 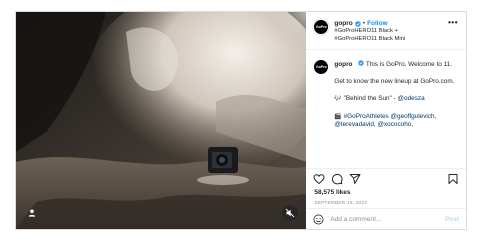 I want to click on caption-avatar: GoPro, so click(x=321, y=67).